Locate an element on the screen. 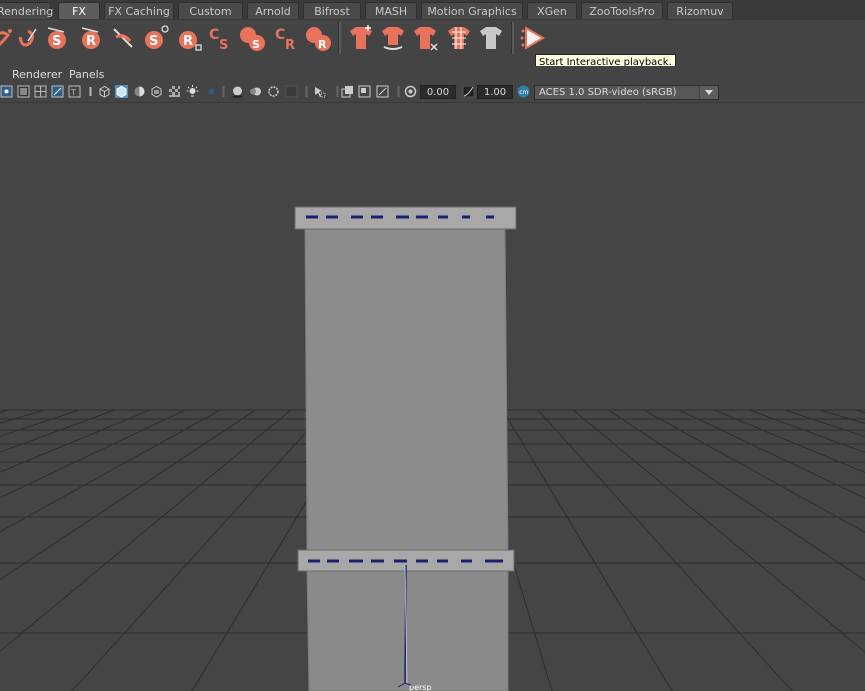  anti-aliasing-icon is located at coordinates (273, 91).